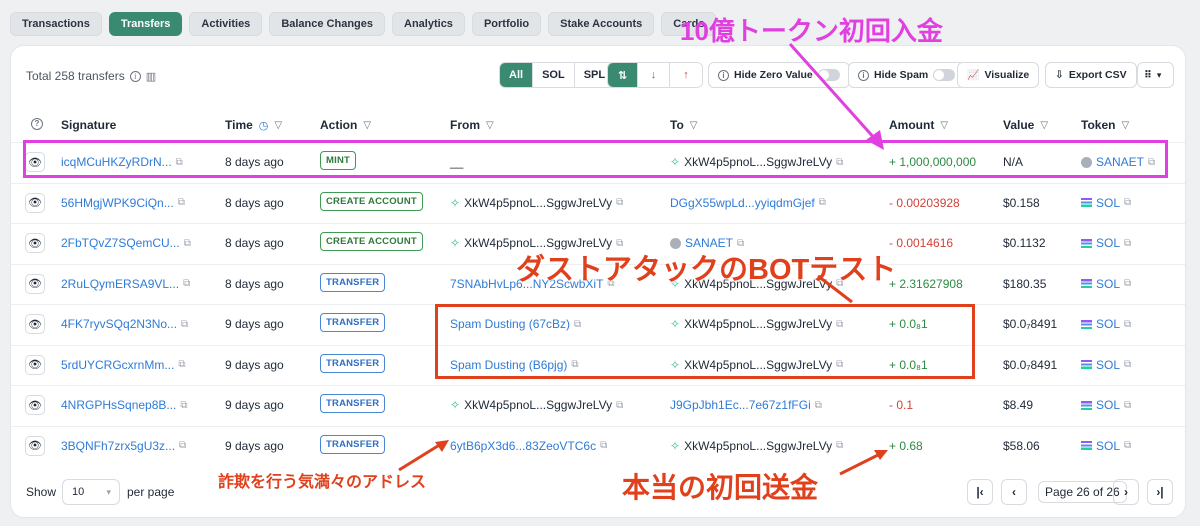 The height and width of the screenshot is (526, 1200). What do you see at coordinates (254, 202) in the screenshot?
I see `time-cell: 8 days ago` at bounding box center [254, 202].